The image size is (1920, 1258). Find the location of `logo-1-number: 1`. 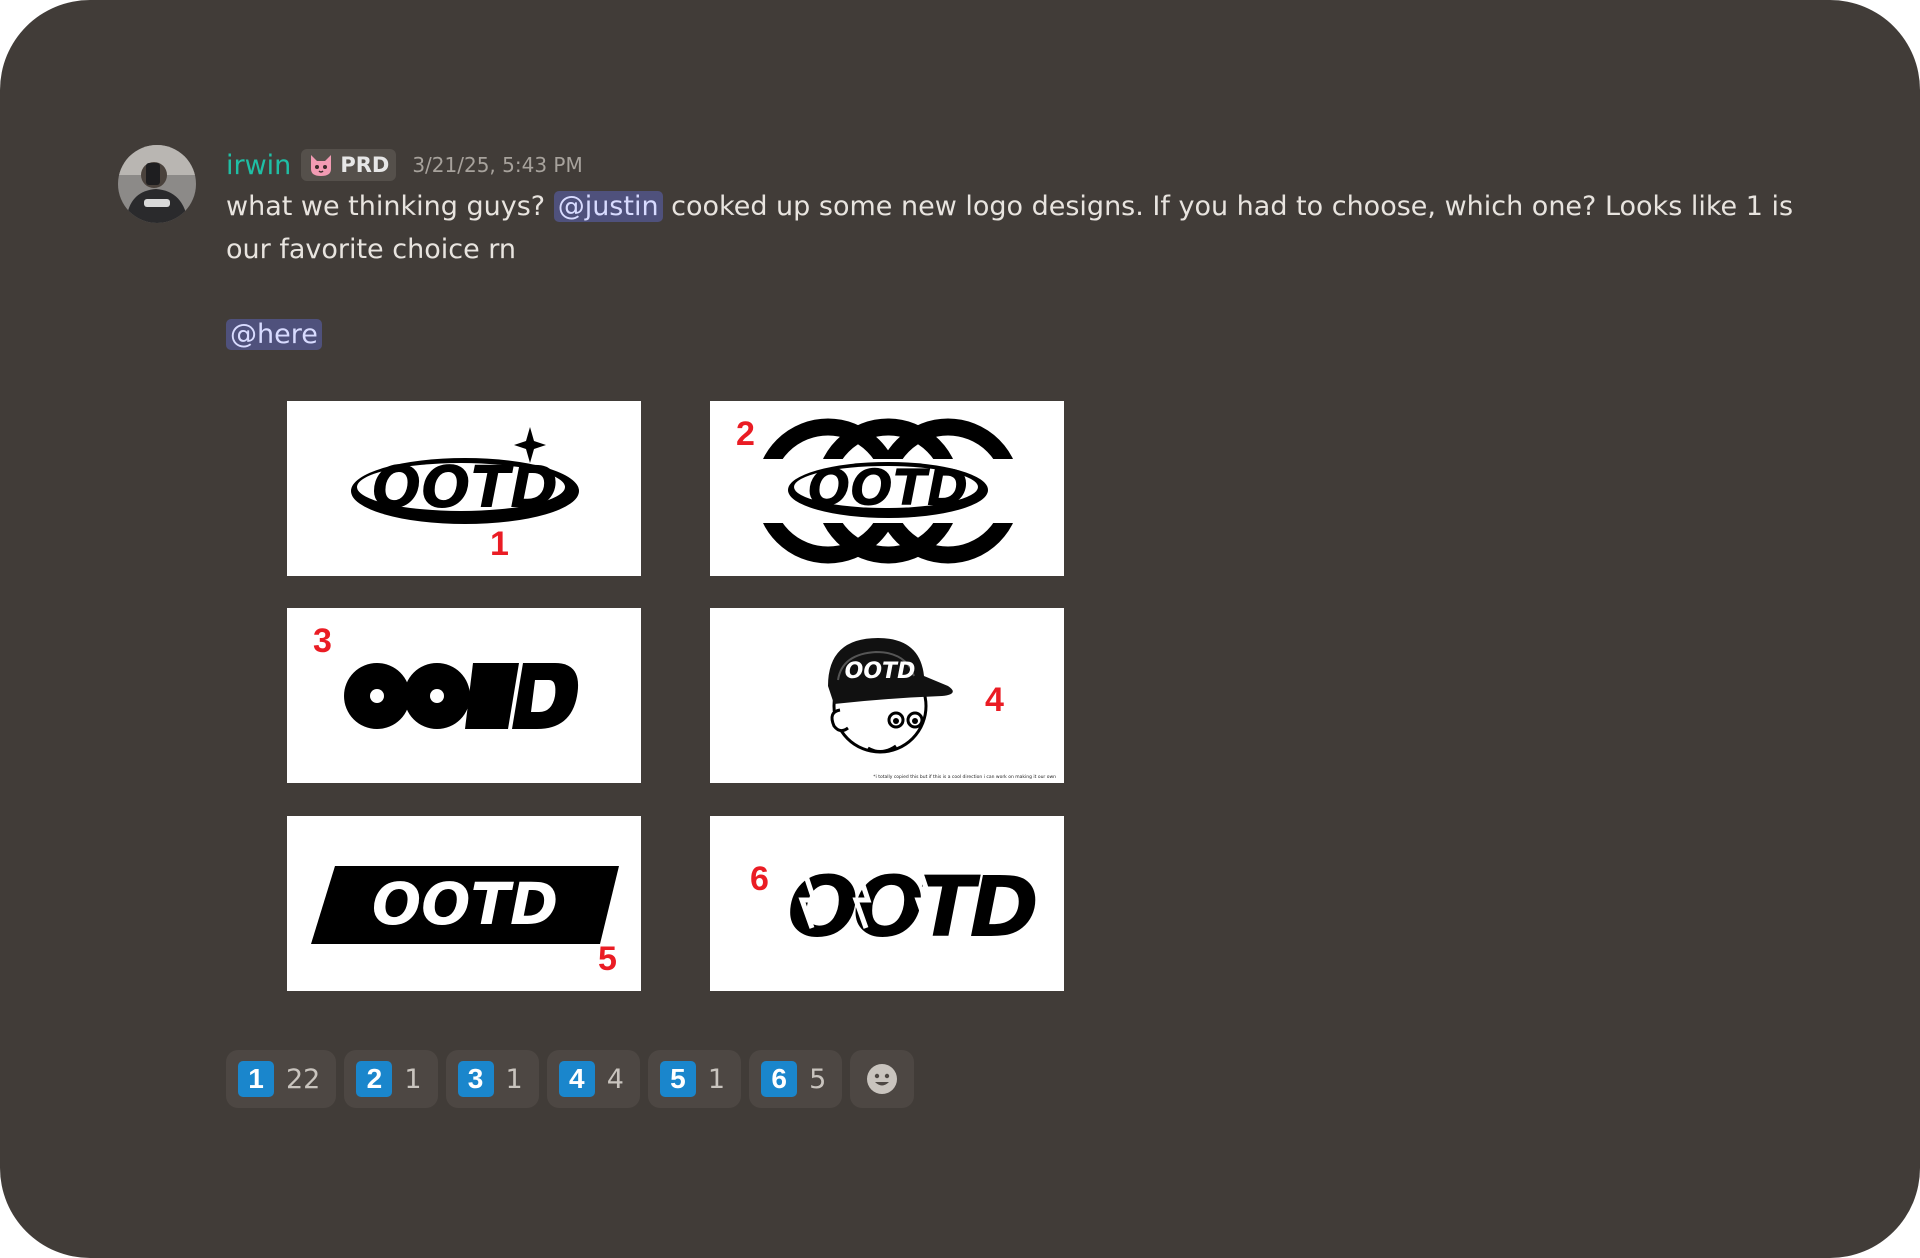

logo-1-number: 1 is located at coordinates (499, 544).